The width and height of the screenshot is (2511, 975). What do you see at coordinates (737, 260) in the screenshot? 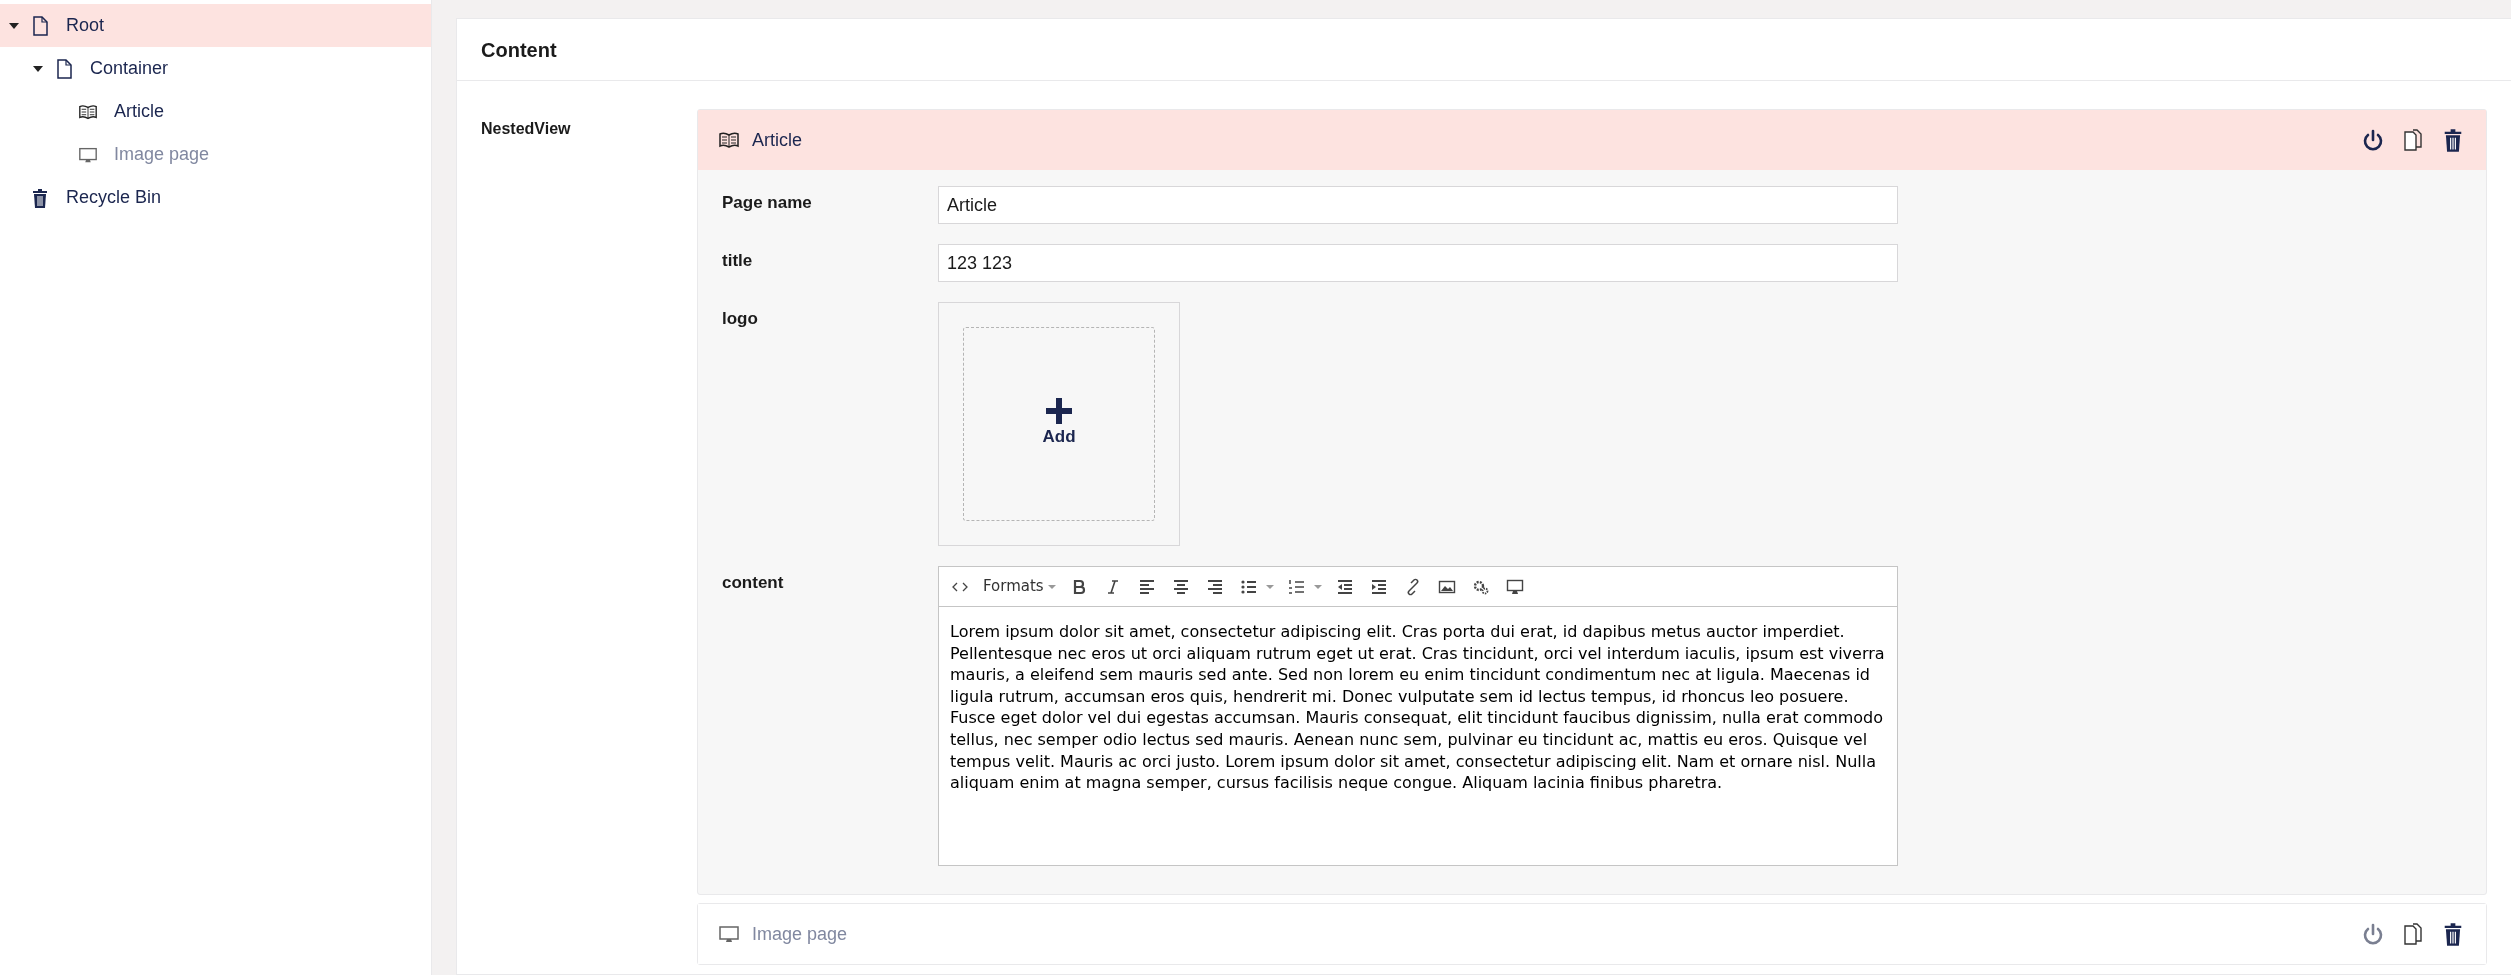
I see `field-label: title` at bounding box center [737, 260].